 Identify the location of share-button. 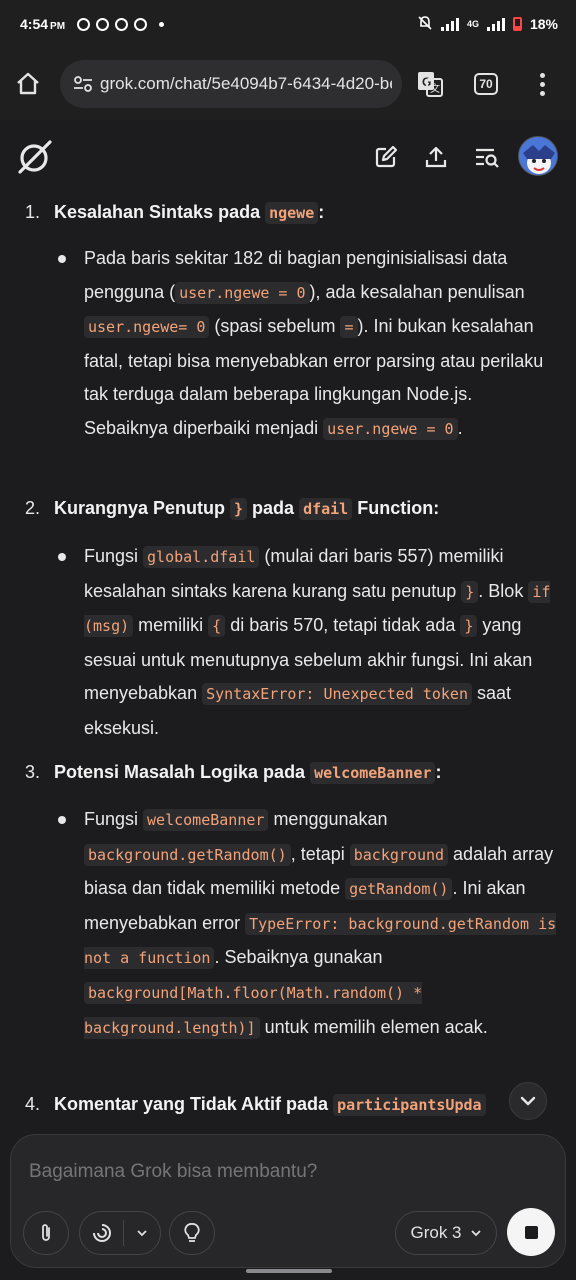
(436, 157).